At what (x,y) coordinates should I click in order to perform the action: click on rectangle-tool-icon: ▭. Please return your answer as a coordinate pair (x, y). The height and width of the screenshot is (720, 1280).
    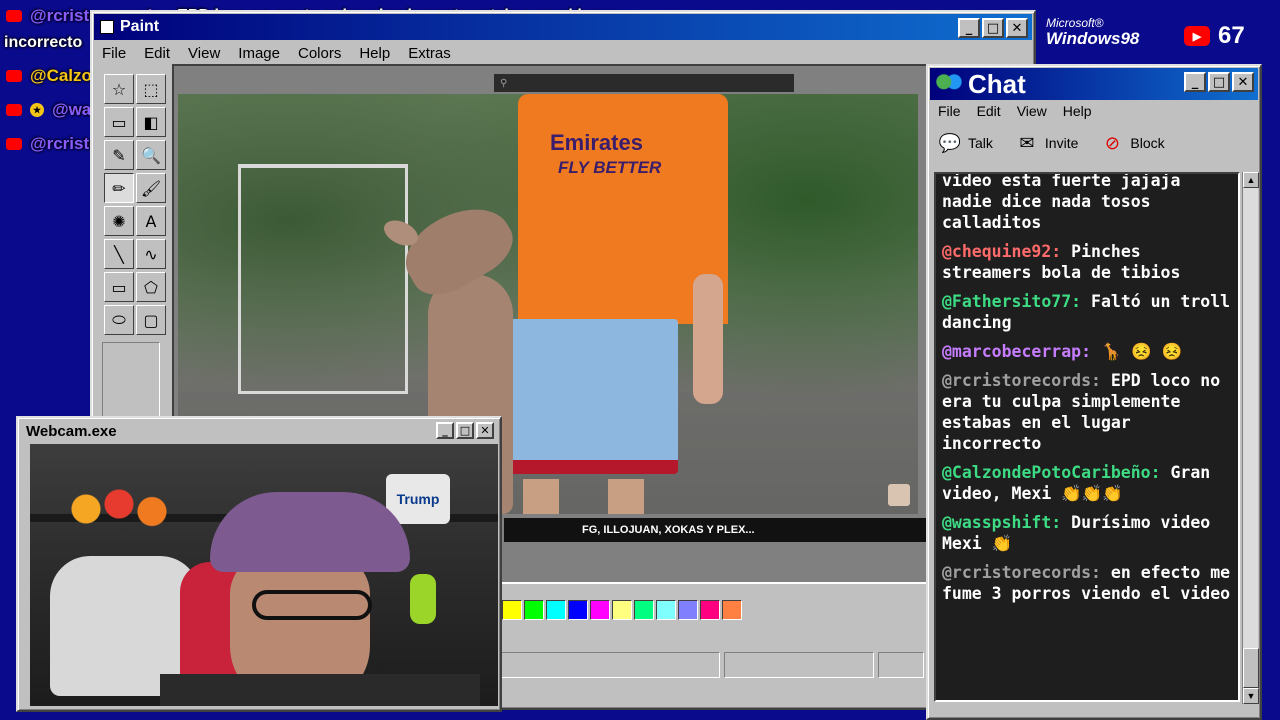
    Looking at the image, I should click on (119, 287).